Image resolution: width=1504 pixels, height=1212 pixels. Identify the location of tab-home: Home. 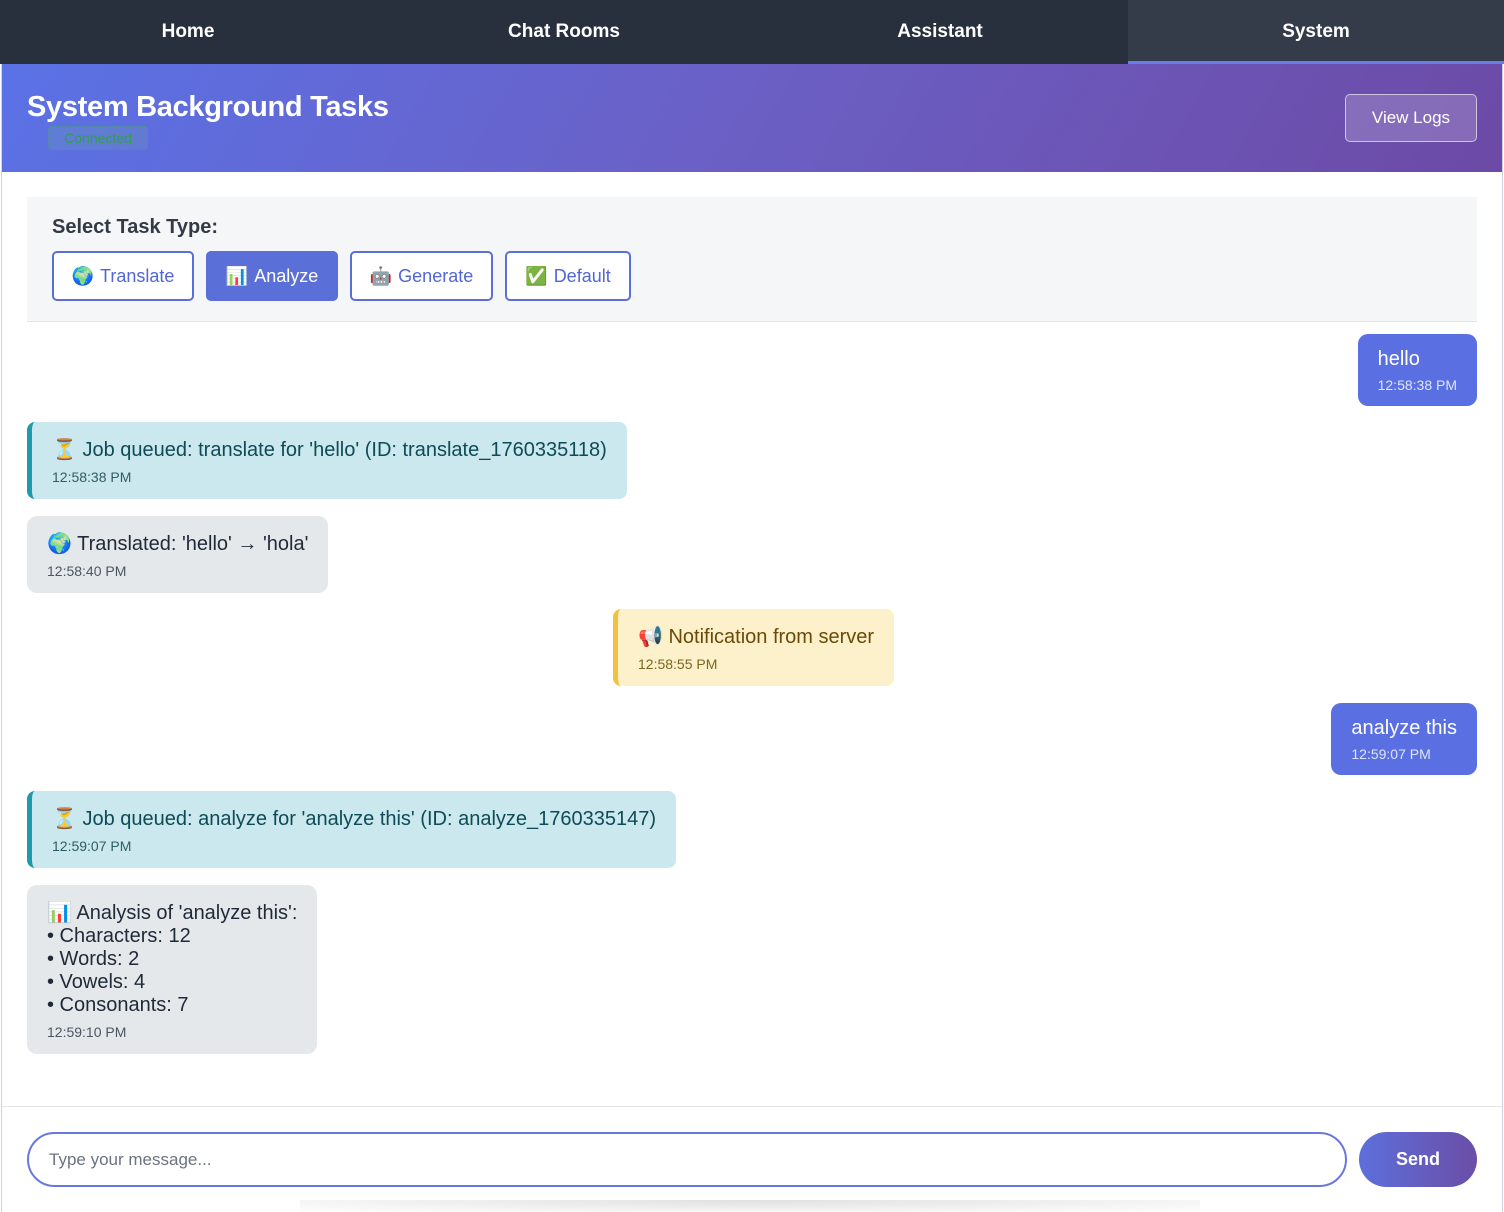
(188, 32).